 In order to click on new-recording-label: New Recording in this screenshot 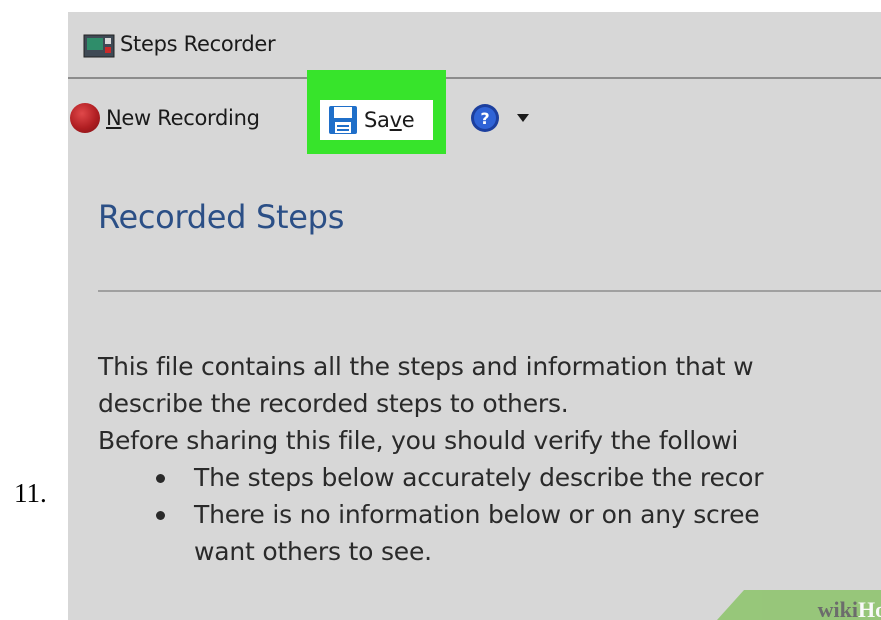, I will do `click(183, 118)`.